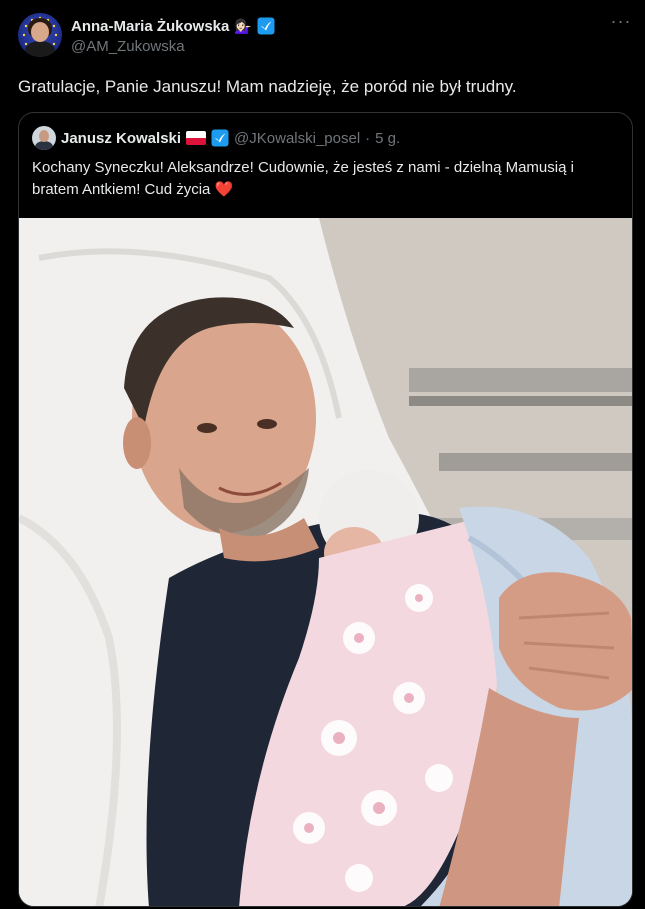 The image size is (645, 909). What do you see at coordinates (150, 26) in the screenshot?
I see `author-display-name: Anna-Maria Żukowska` at bounding box center [150, 26].